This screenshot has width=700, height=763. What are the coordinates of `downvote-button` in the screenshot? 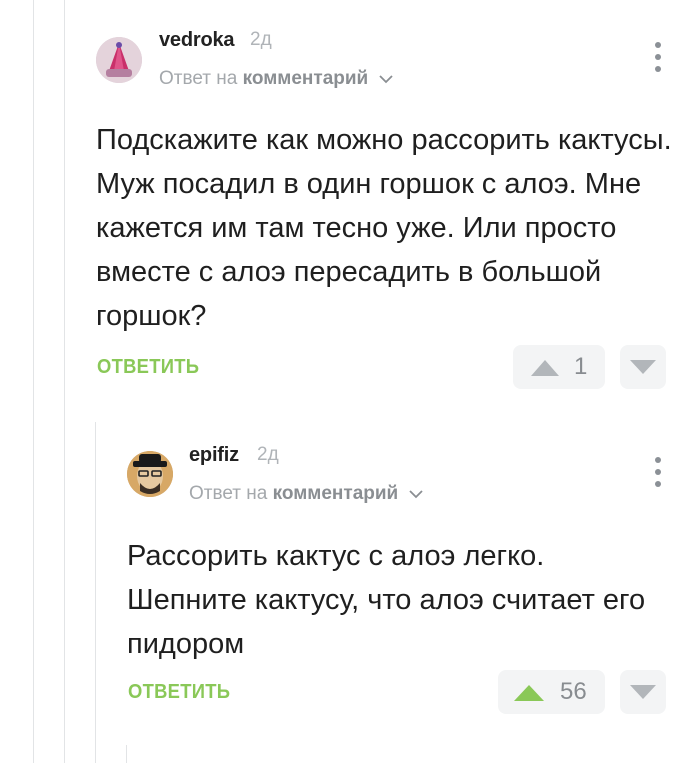 It's located at (643, 692).